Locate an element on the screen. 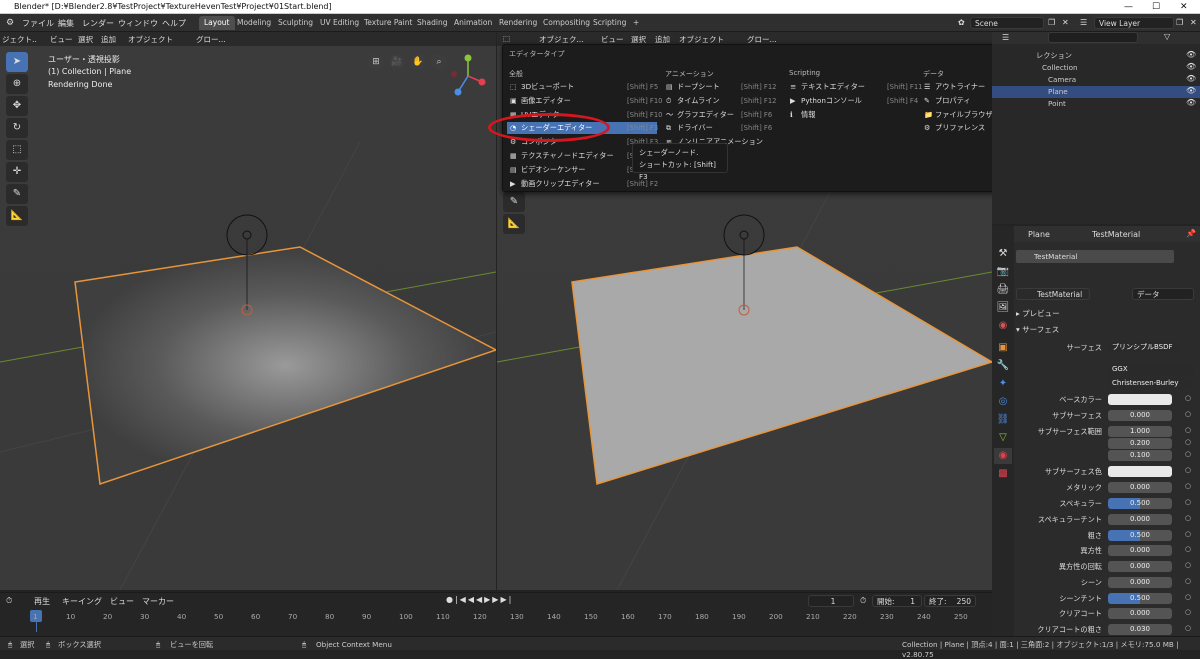 The width and height of the screenshot is (1200, 659). current-frame-field: 1 is located at coordinates (831, 601).